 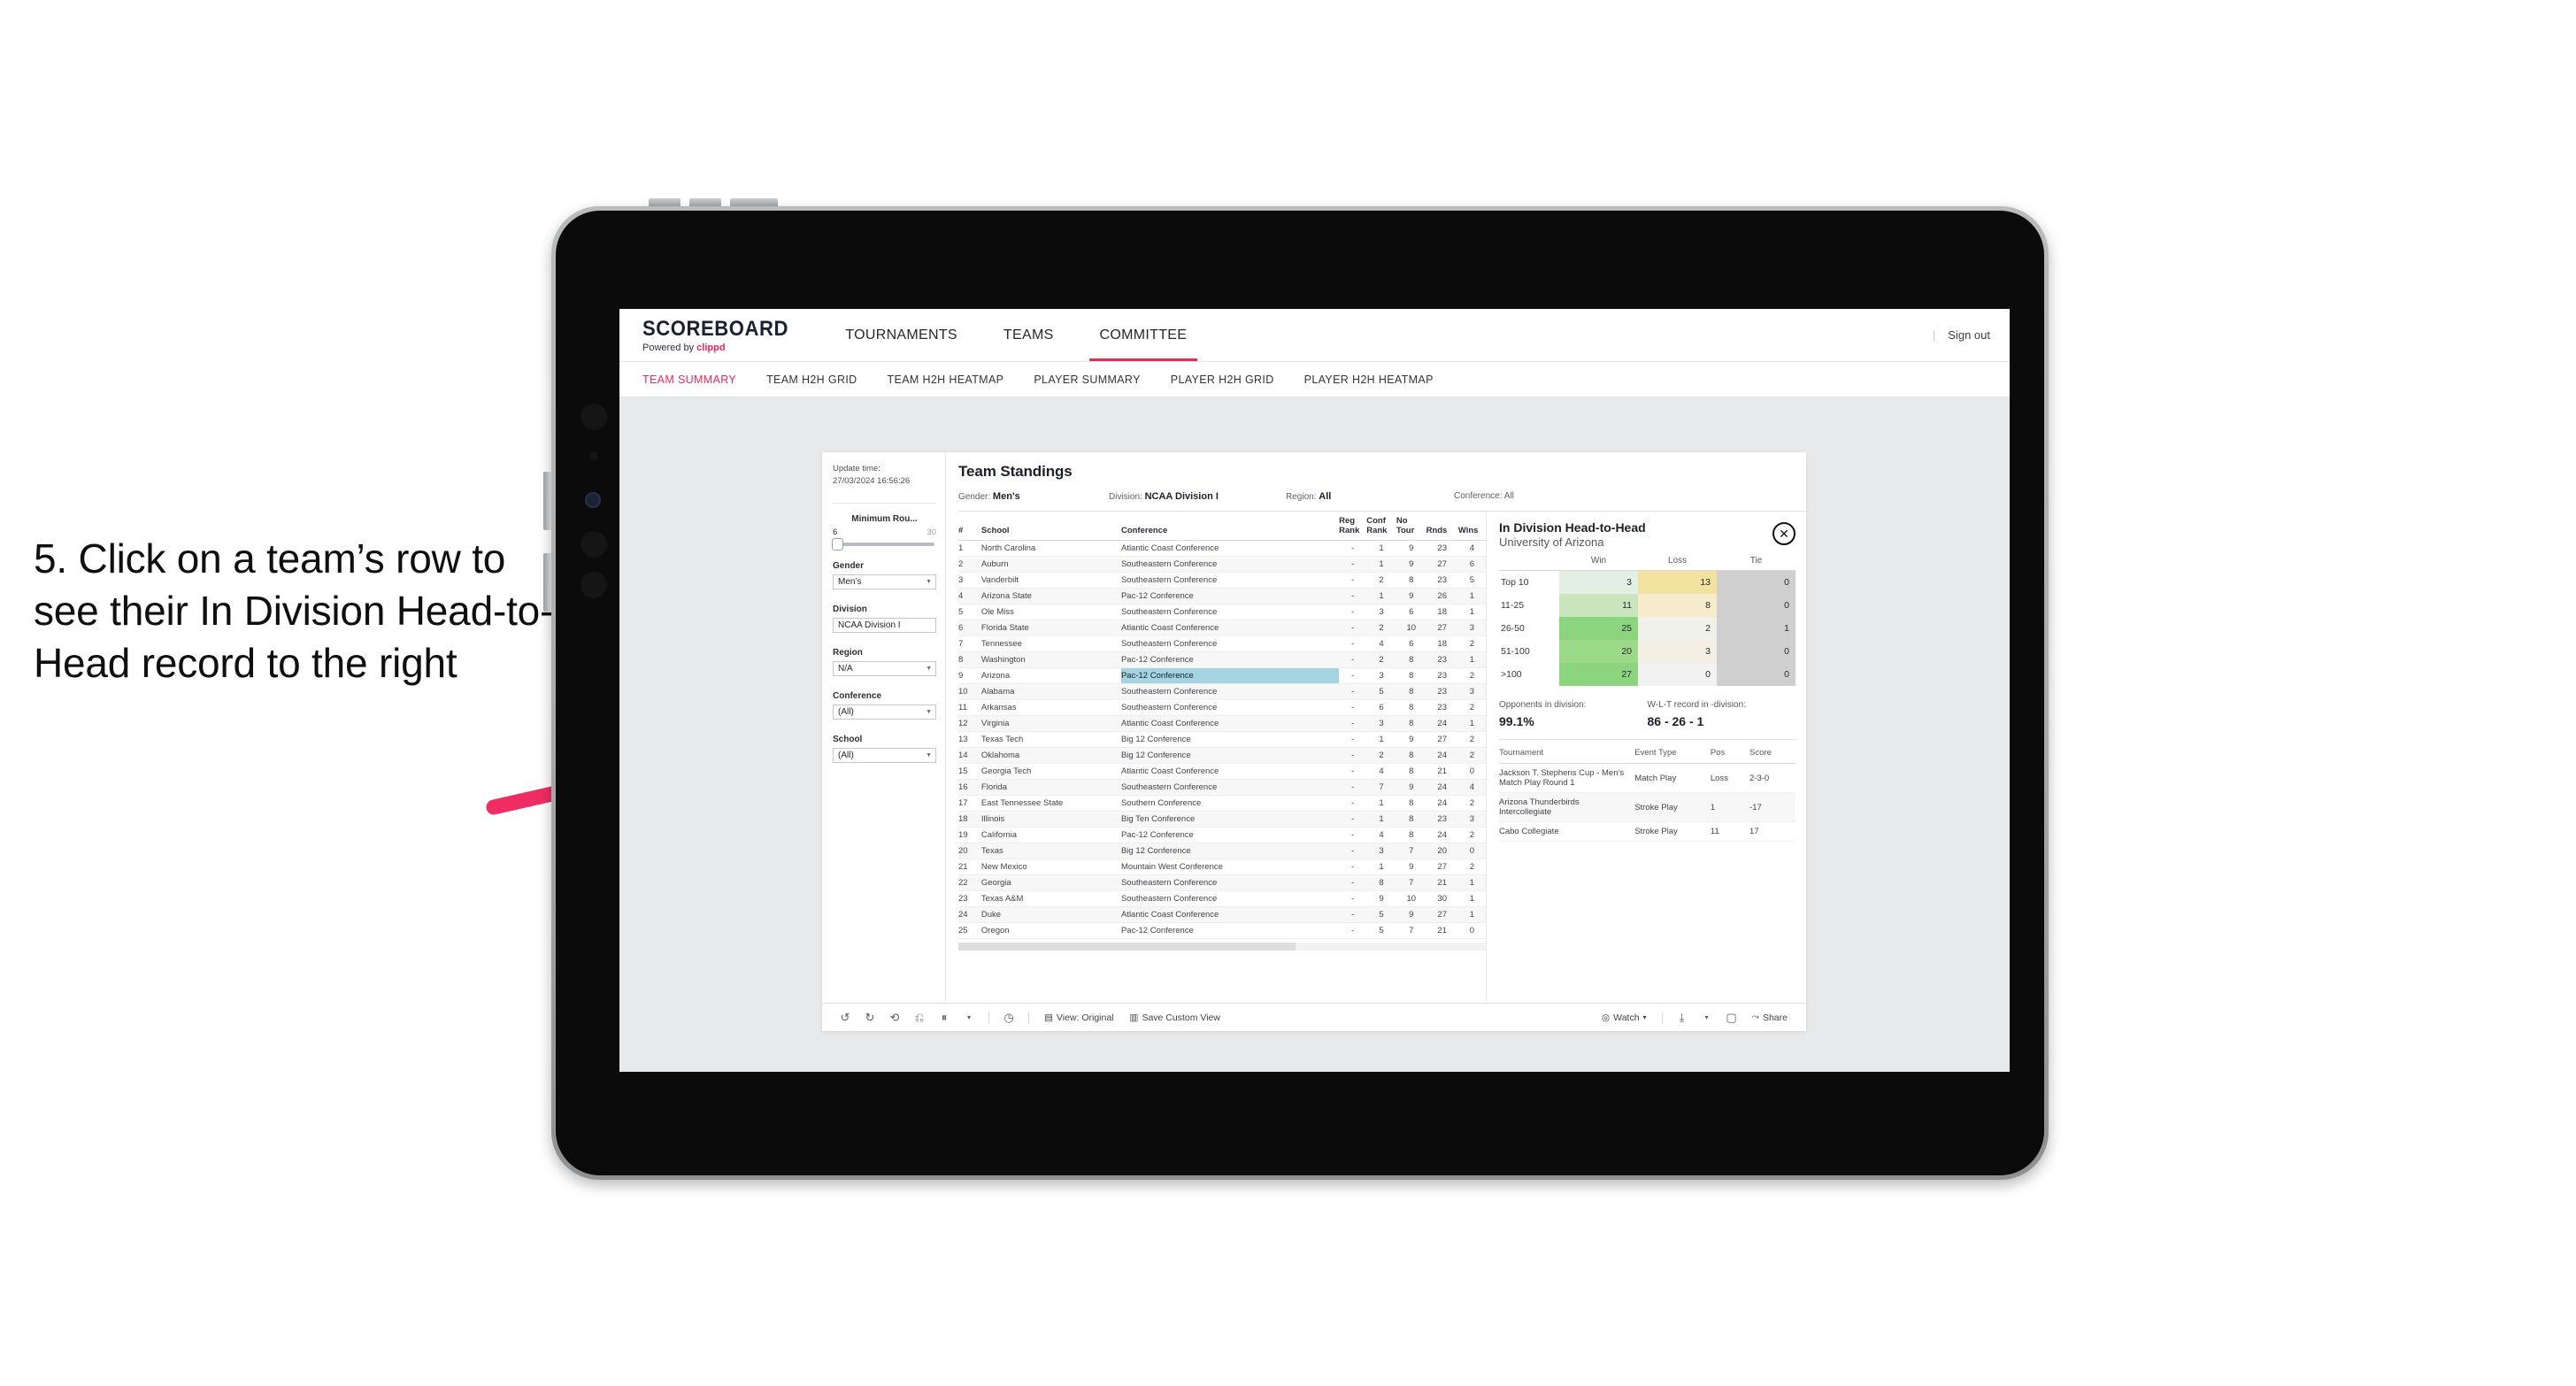 What do you see at coordinates (1050, 613) in the screenshot?
I see `cell-school: Ole Miss` at bounding box center [1050, 613].